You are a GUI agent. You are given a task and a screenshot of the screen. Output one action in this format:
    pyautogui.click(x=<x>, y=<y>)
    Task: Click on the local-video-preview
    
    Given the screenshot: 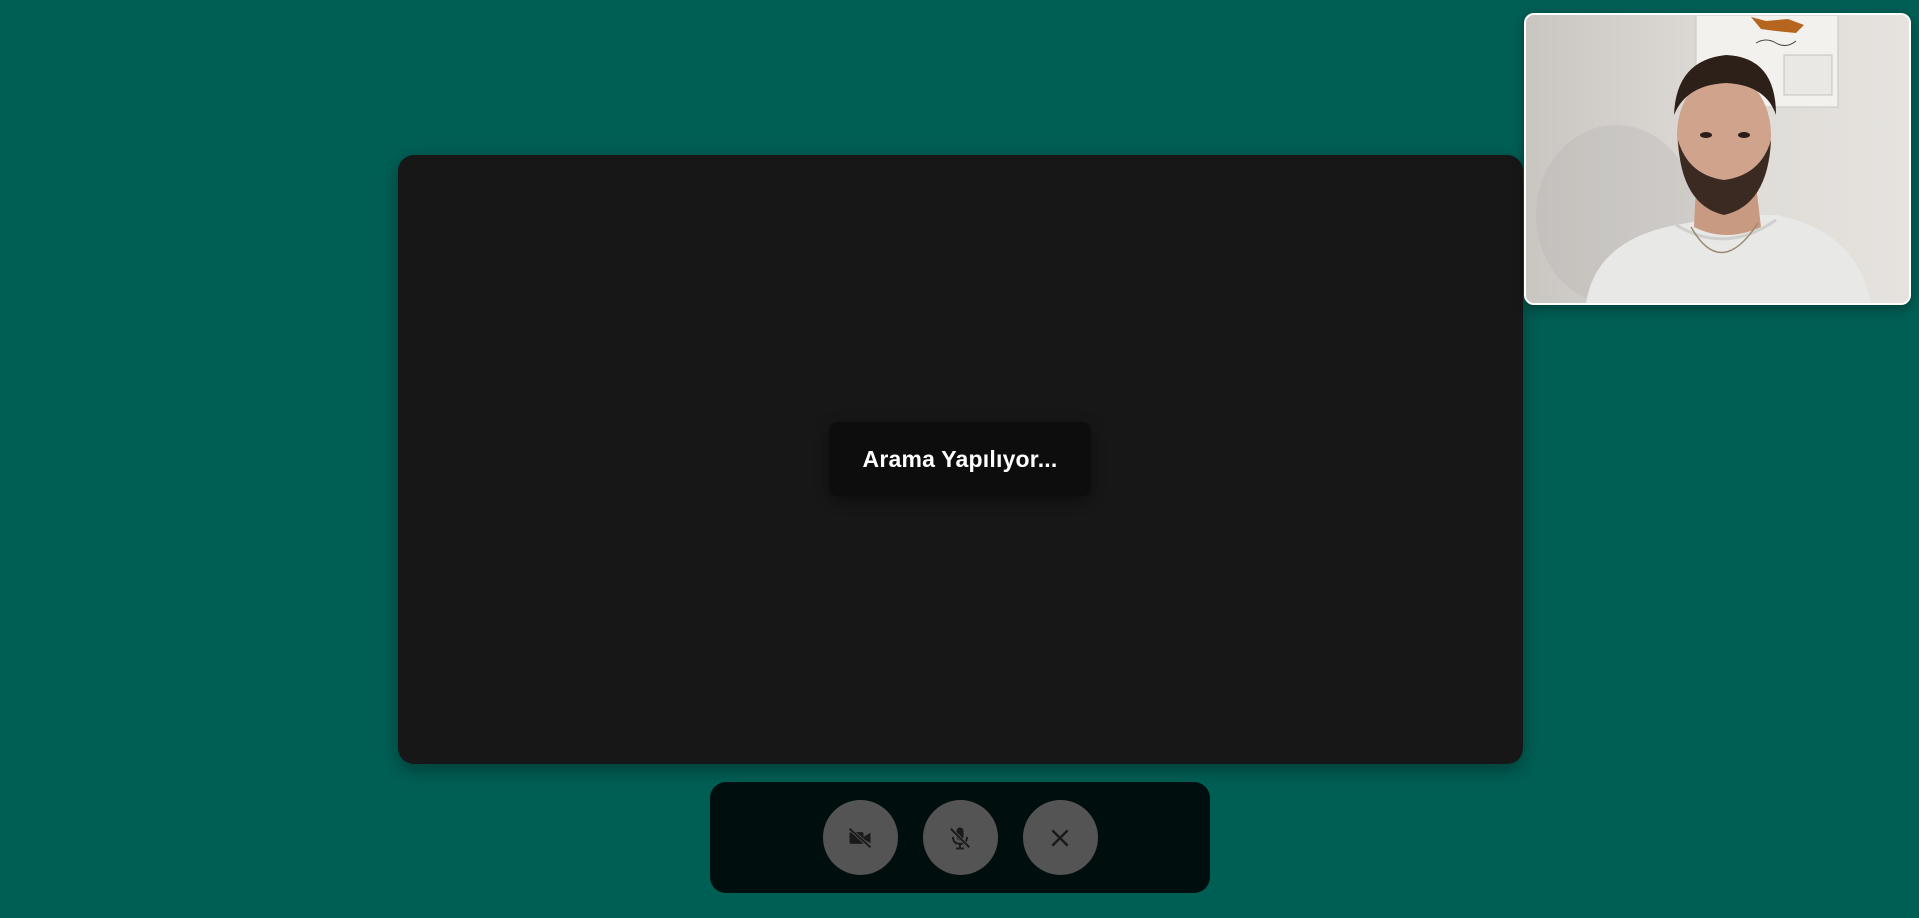 What is the action you would take?
    pyautogui.click(x=1717, y=159)
    